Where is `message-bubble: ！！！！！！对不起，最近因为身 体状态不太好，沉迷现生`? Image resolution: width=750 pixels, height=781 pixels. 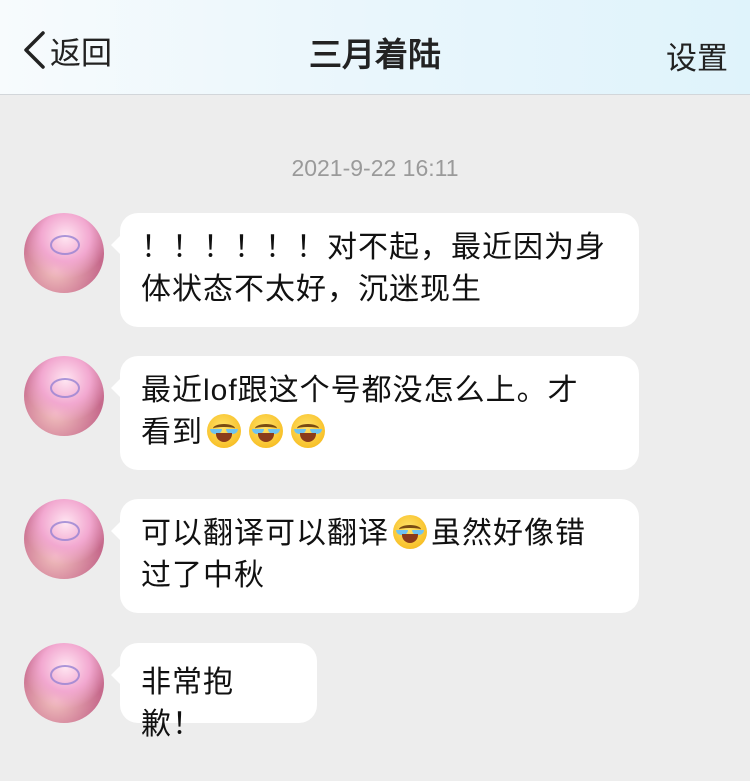
message-bubble: ！！！！！！对不起，最近因为身 体状态不太好，沉迷现生 is located at coordinates (375, 270).